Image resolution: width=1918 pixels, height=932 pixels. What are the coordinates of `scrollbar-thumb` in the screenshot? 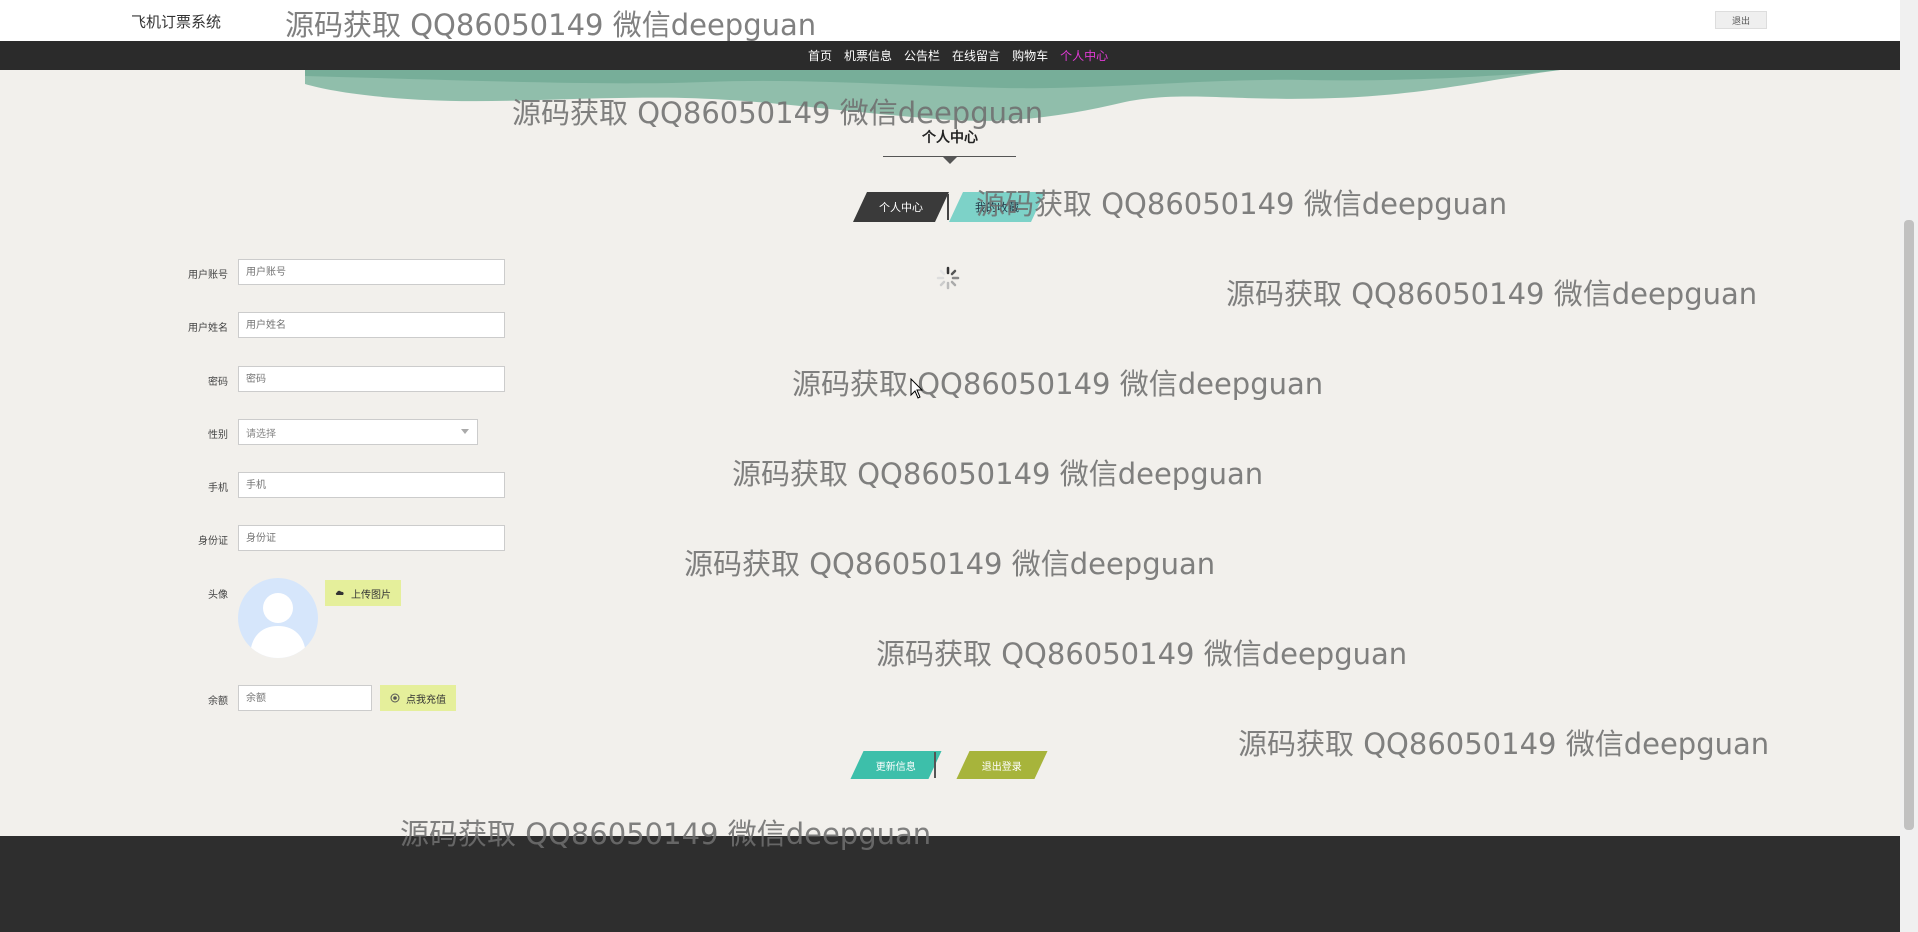 It's located at (1909, 525).